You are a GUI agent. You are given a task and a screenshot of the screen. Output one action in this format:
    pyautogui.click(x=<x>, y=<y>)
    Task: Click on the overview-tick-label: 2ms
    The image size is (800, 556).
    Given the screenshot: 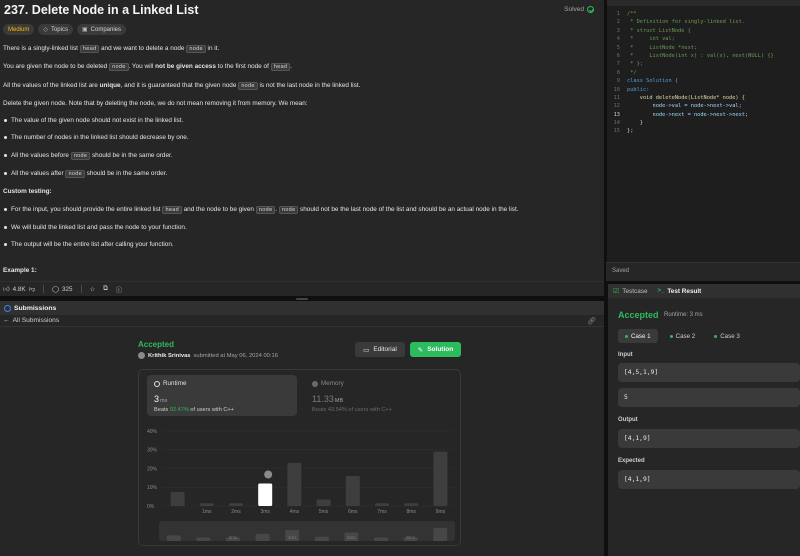 What is the action you would take?
    pyautogui.click(x=233, y=537)
    